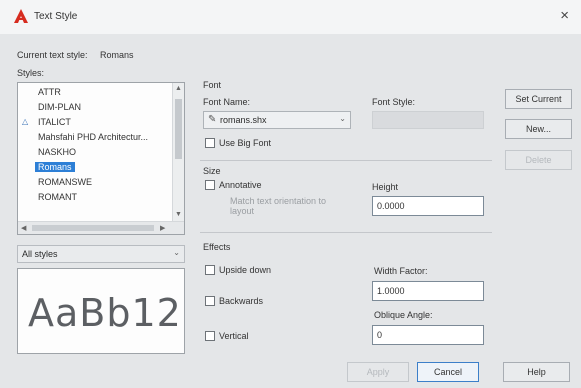 The height and width of the screenshot is (388, 581). I want to click on width-factor-field, so click(428, 291).